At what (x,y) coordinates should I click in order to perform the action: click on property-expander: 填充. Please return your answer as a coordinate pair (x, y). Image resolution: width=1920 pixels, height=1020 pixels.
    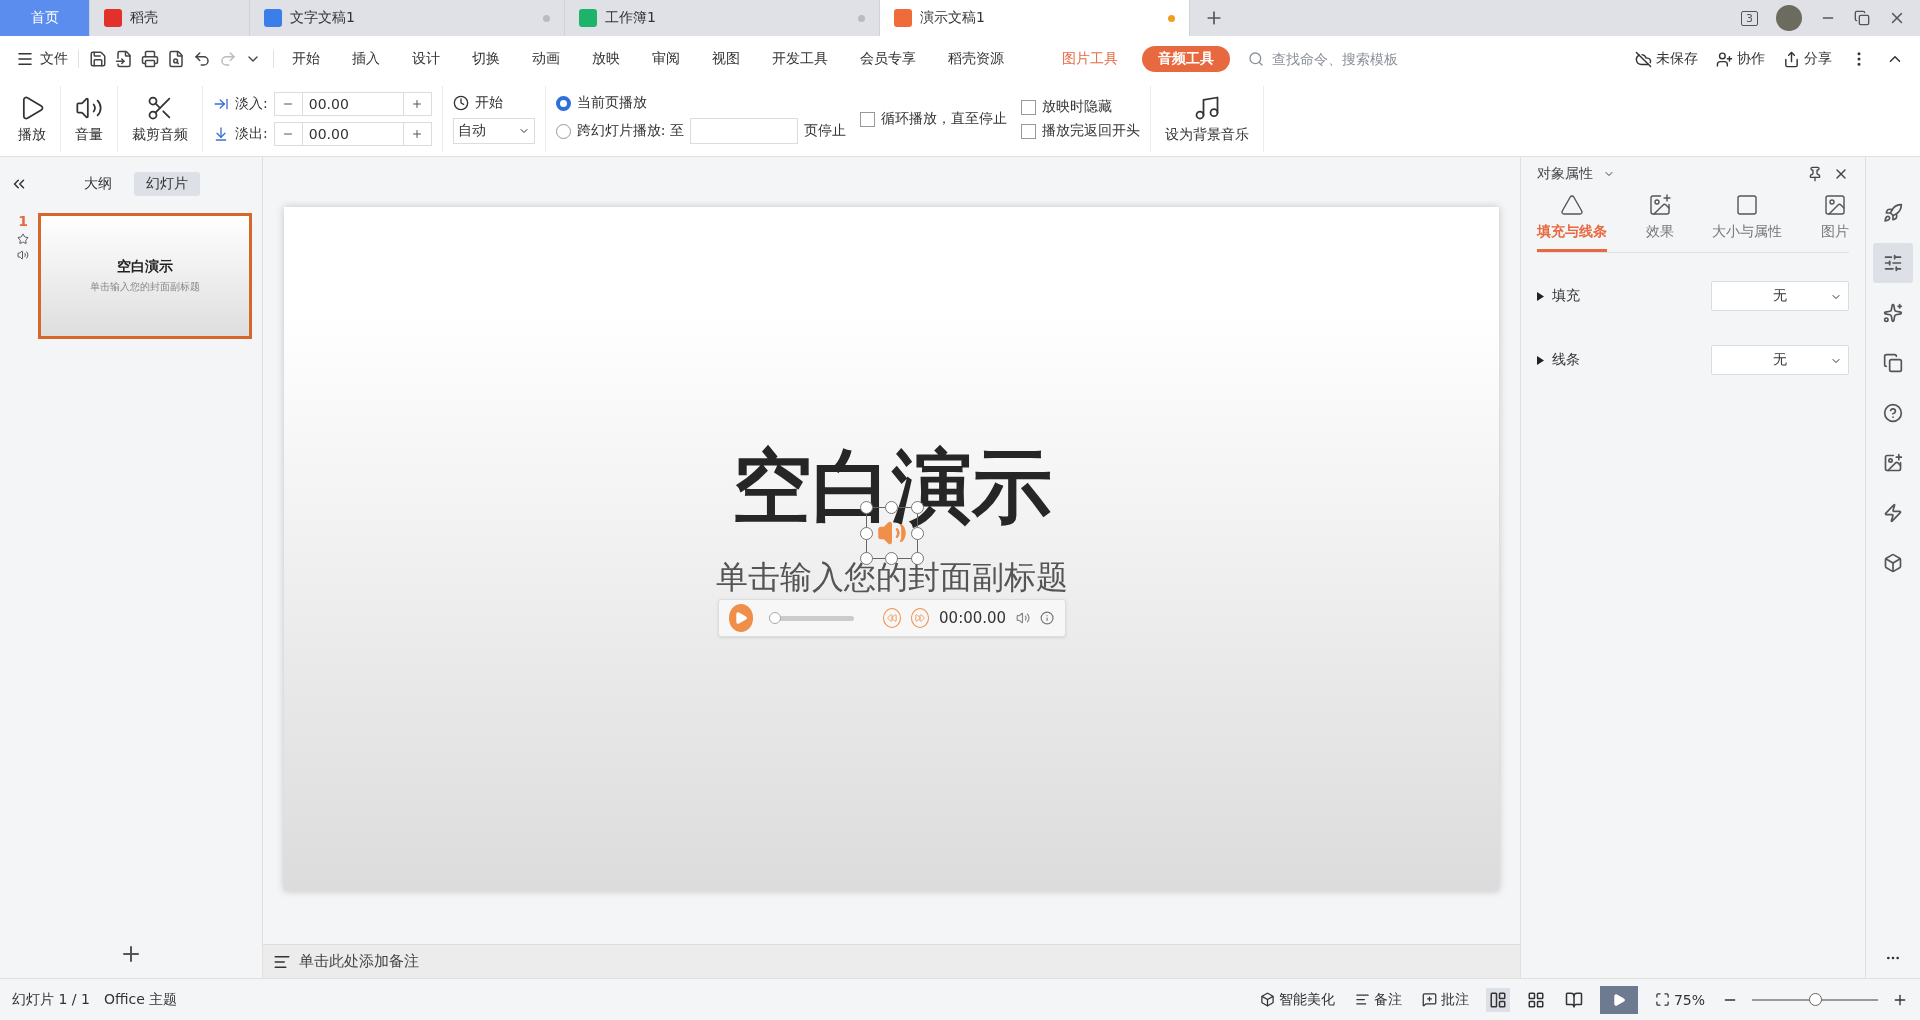
    Looking at the image, I should click on (1558, 296).